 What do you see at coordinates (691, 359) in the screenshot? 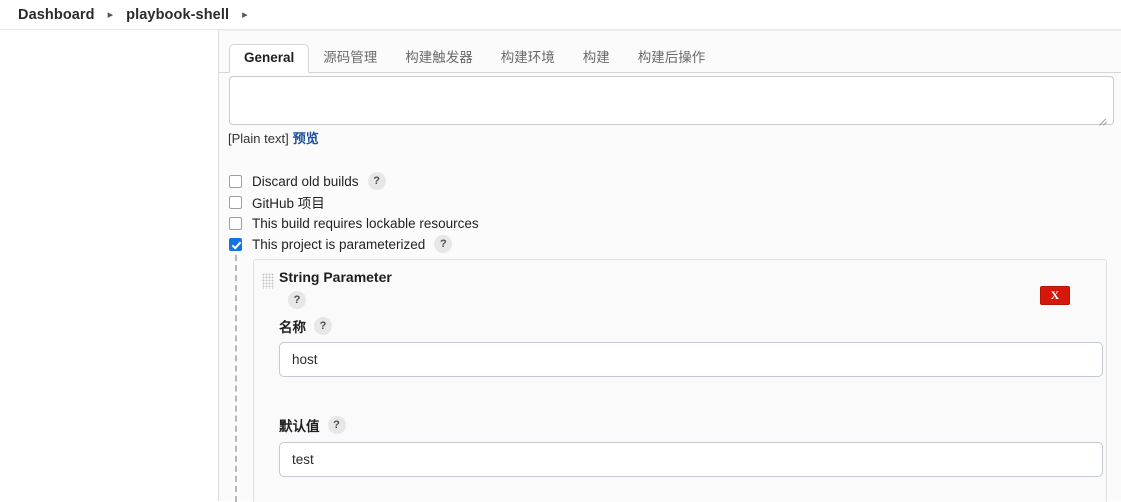
I see `input-parameter-name` at bounding box center [691, 359].